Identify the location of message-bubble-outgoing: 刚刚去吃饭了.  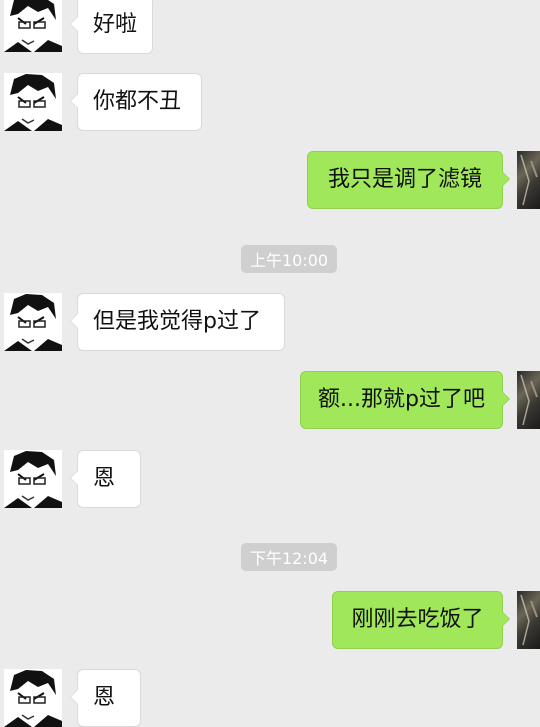
(421, 620).